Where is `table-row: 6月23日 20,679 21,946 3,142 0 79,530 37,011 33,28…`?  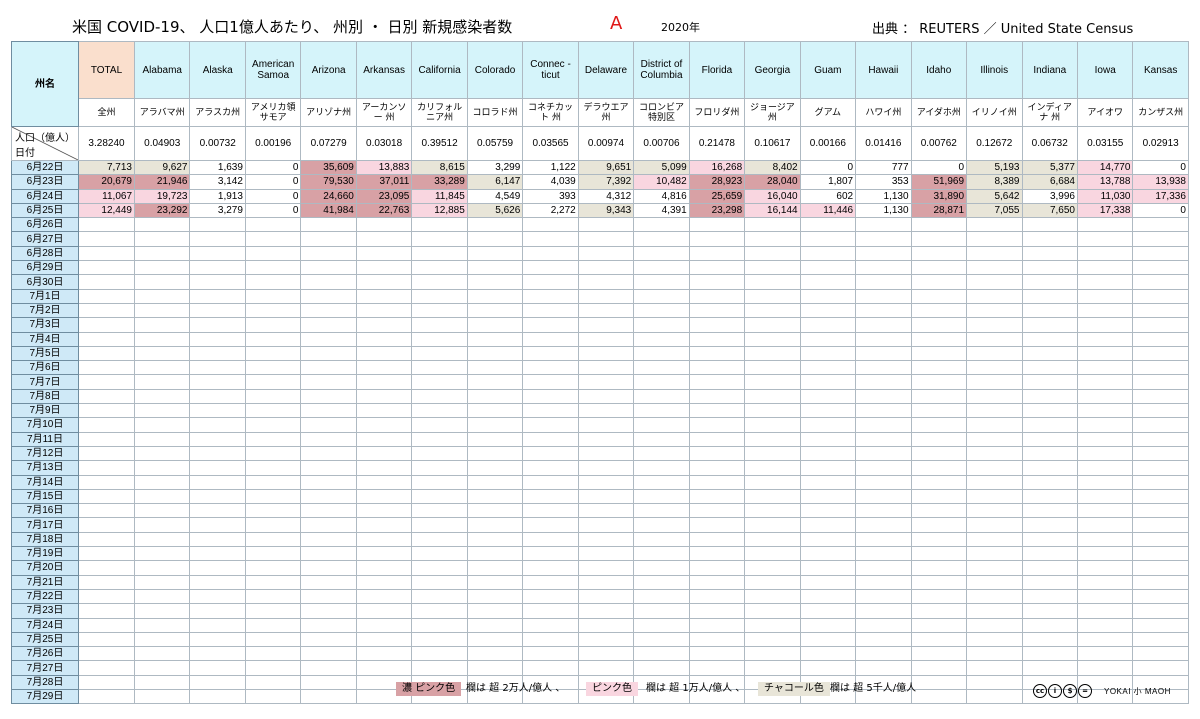 table-row: 6月23日 20,679 21,946 3,142 0 79,530 37,011 33,28… is located at coordinates (600, 182).